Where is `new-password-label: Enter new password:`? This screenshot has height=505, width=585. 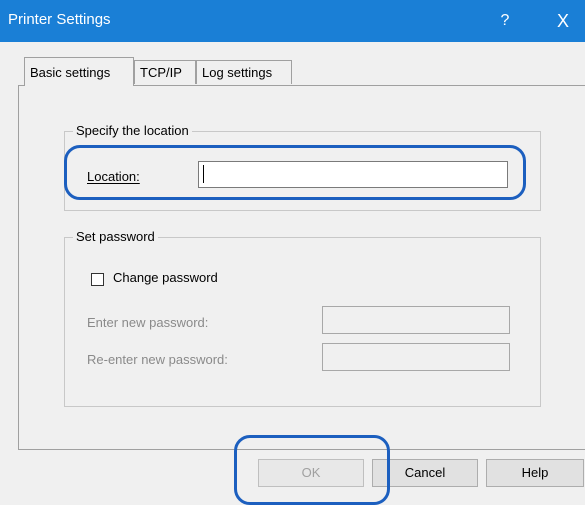
new-password-label: Enter new password: is located at coordinates (148, 322).